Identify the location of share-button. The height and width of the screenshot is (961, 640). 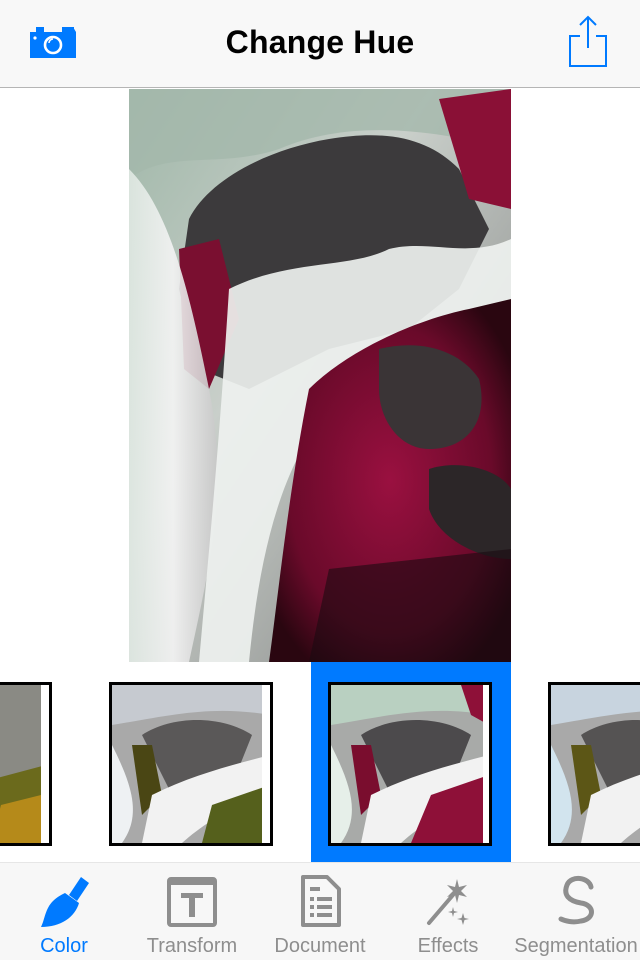
(588, 42).